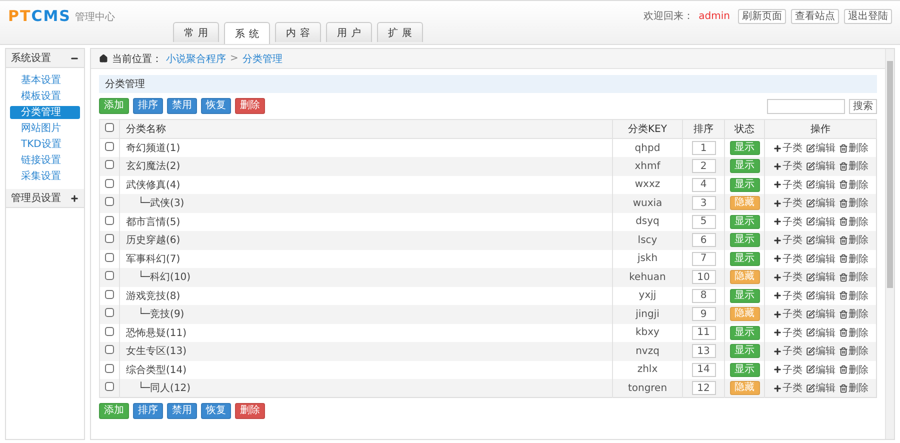  Describe the element at coordinates (704, 333) in the screenshot. I see `order-field: 11` at that location.